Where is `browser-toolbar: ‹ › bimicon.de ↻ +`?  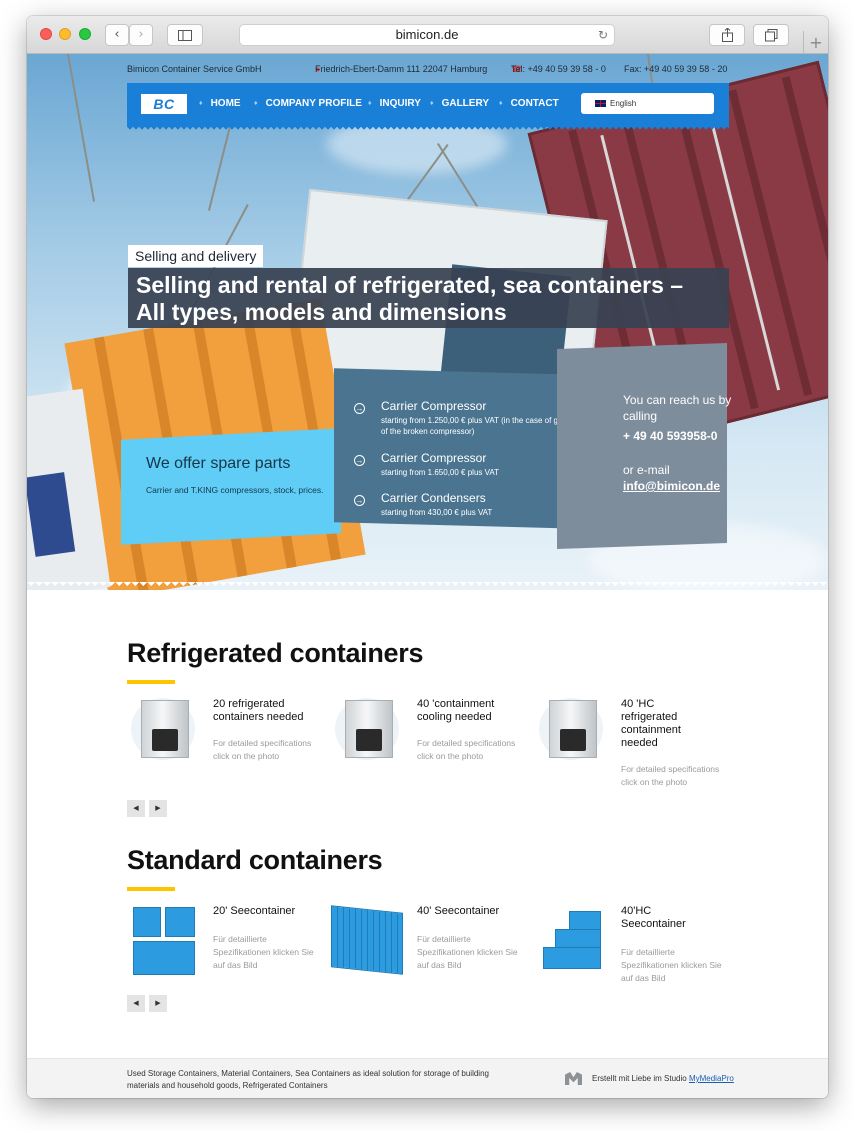
browser-toolbar: ‹ › bimicon.de ↻ + is located at coordinates (427, 35).